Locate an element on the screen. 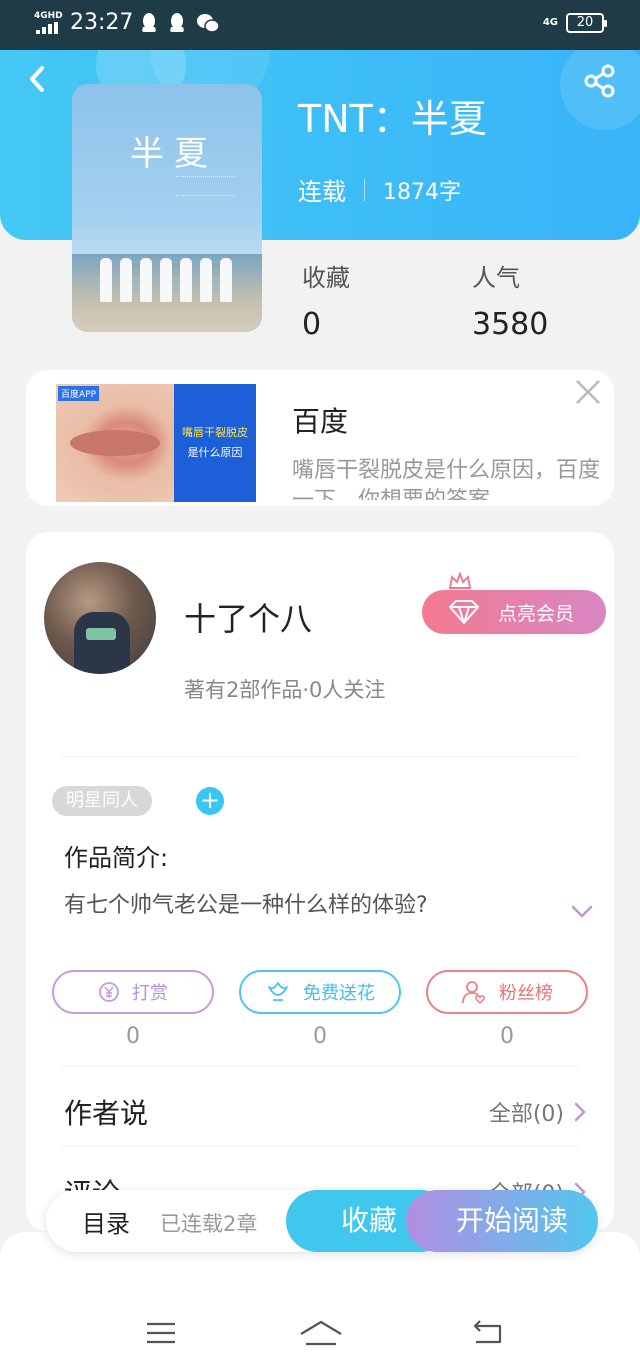  vip-button: 点亮会员 is located at coordinates (514, 612).